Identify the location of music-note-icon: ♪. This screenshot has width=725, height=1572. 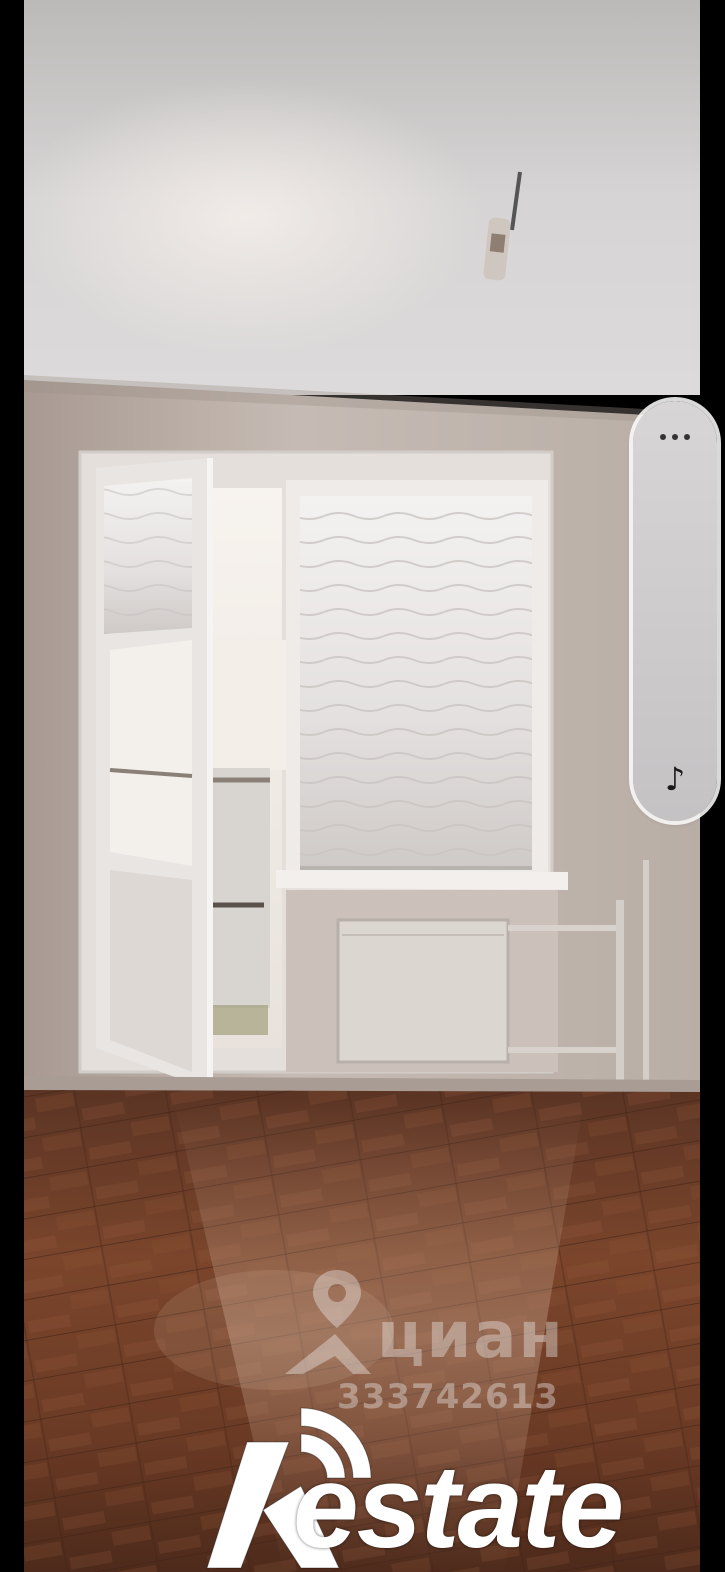
(675, 779).